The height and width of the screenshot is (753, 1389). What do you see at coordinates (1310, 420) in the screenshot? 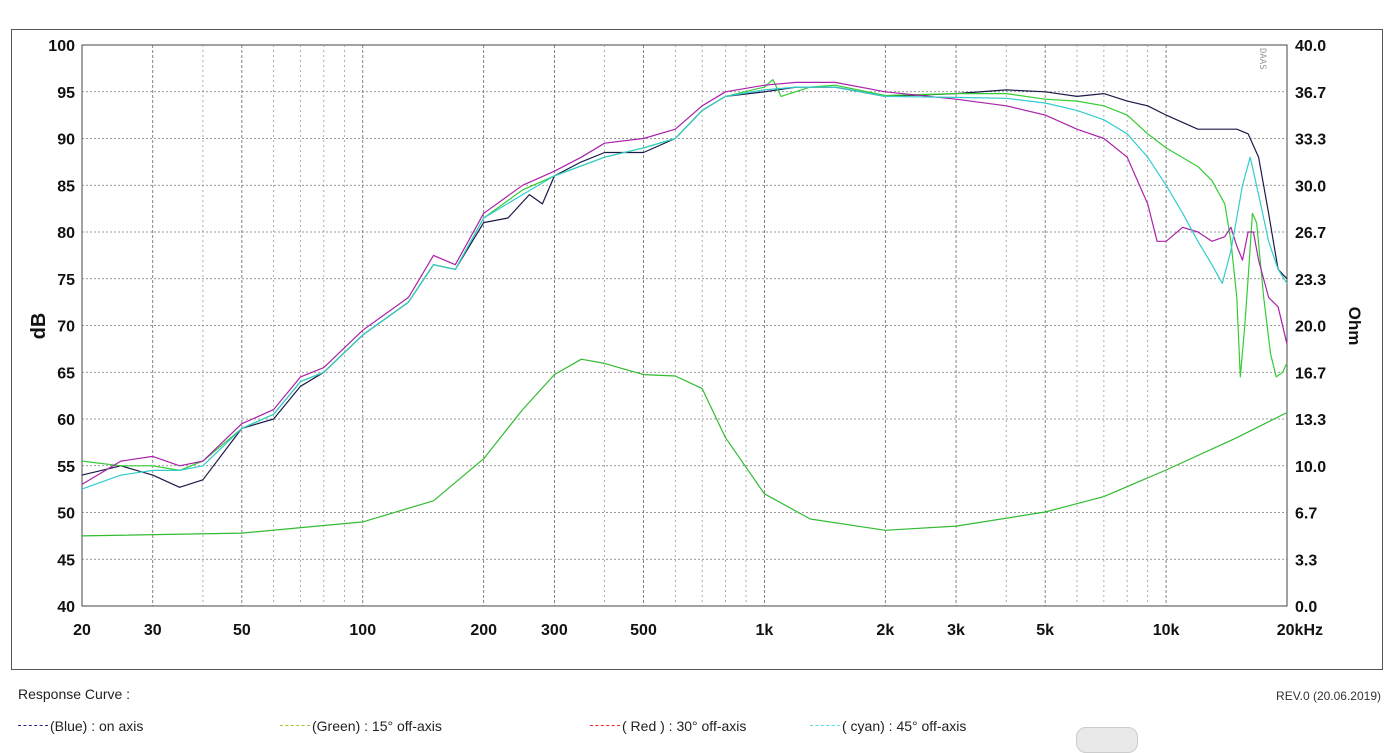
I see `y2-tick-label: 13.3` at bounding box center [1310, 420].